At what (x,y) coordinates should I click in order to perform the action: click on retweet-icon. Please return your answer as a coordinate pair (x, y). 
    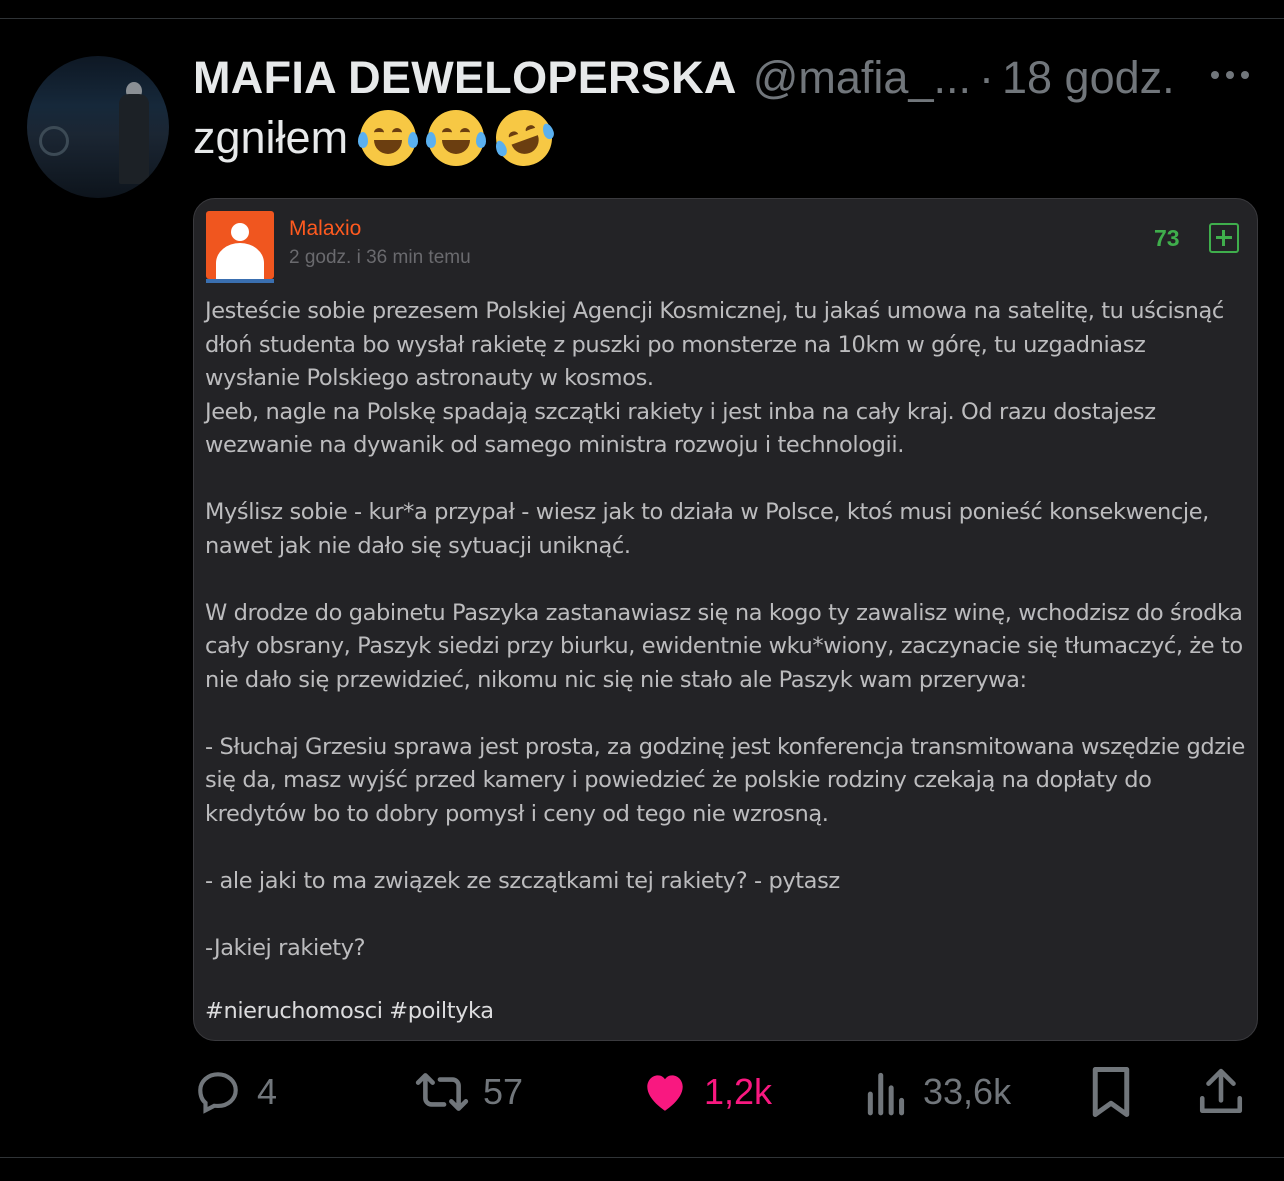
    Looking at the image, I should click on (442, 1092).